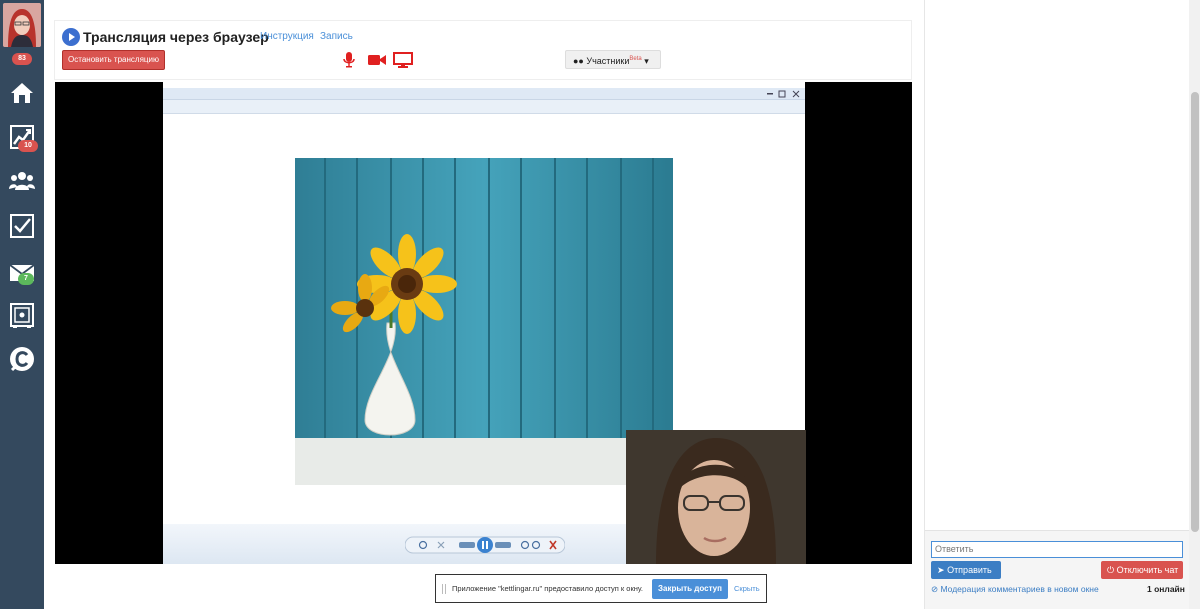  I want to click on beta-tag: Beta, so click(635, 59).